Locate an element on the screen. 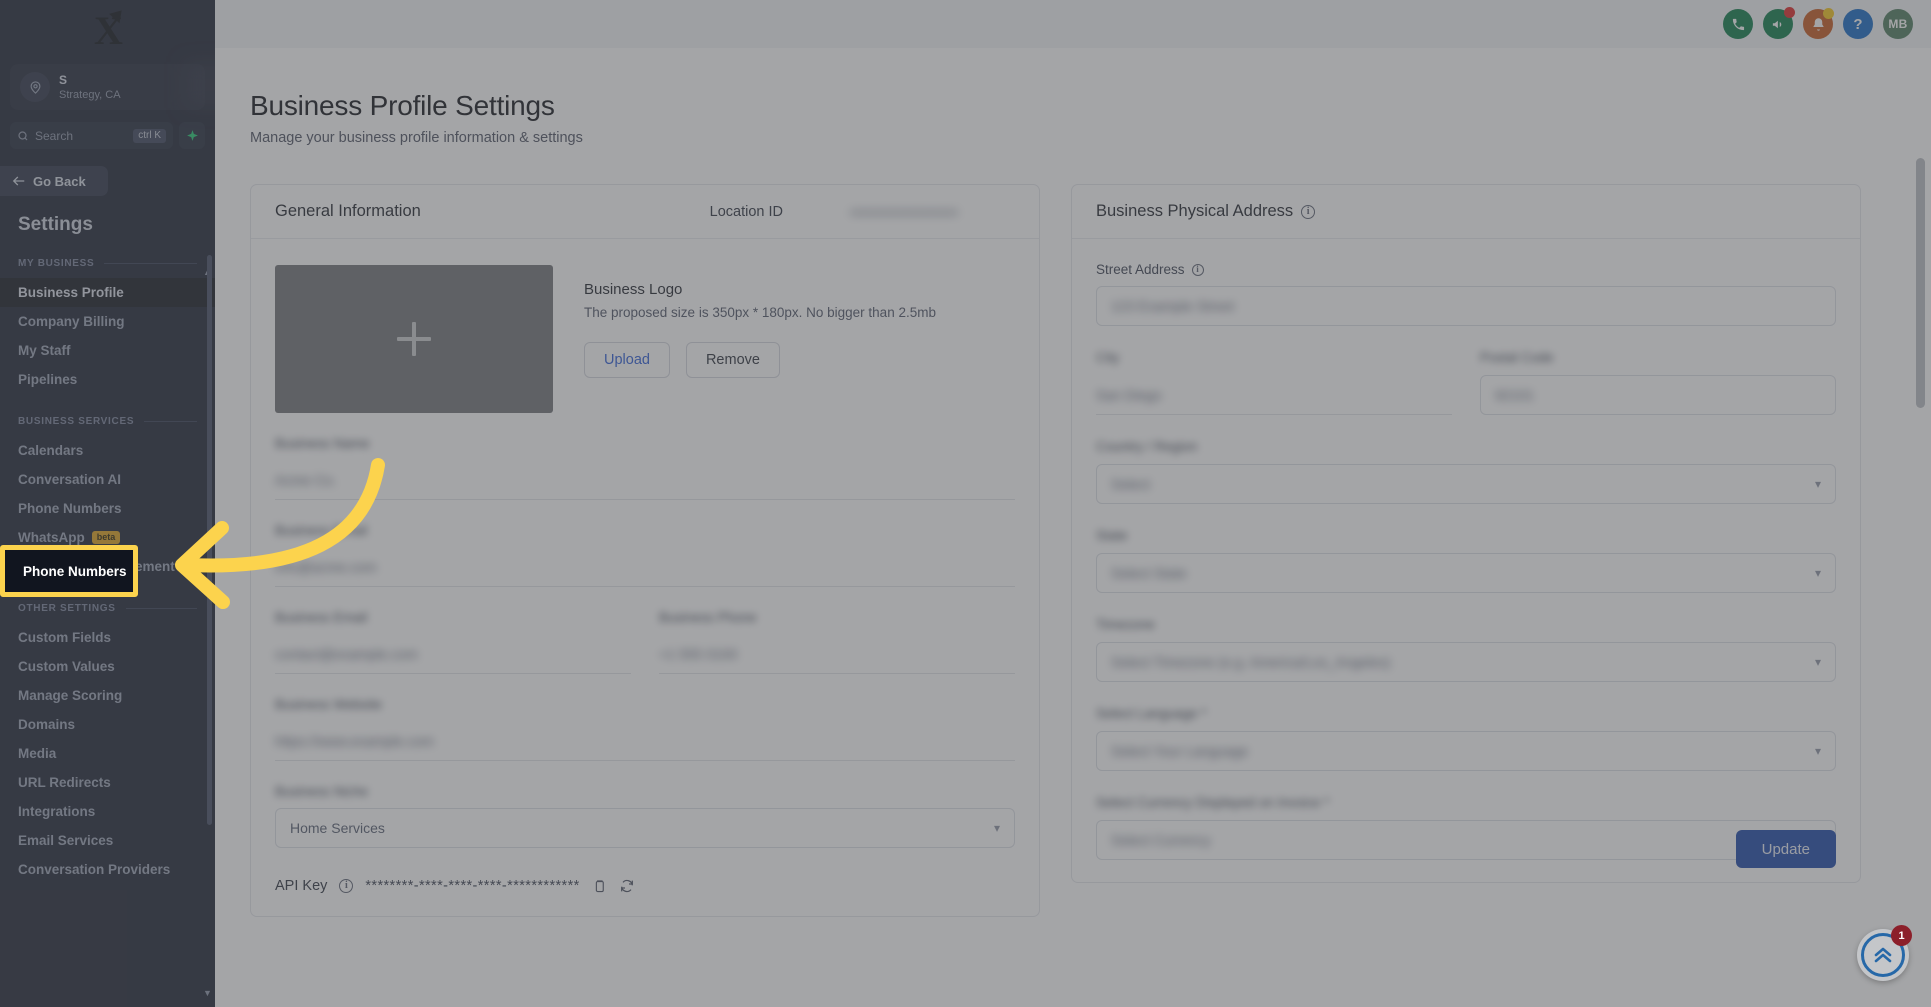 Image resolution: width=1931 pixels, height=1007 pixels. business-logo-dropzone is located at coordinates (414, 339).